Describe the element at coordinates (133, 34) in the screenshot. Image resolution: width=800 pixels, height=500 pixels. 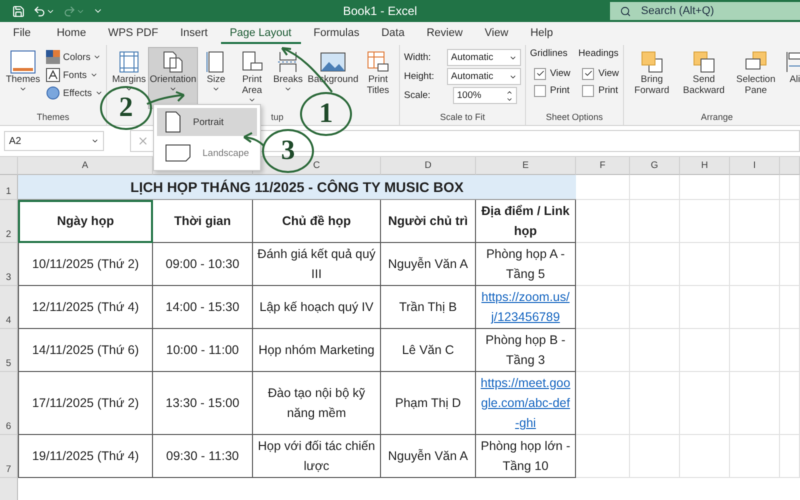
I see `ribbon-tab: WPS PDF` at that location.